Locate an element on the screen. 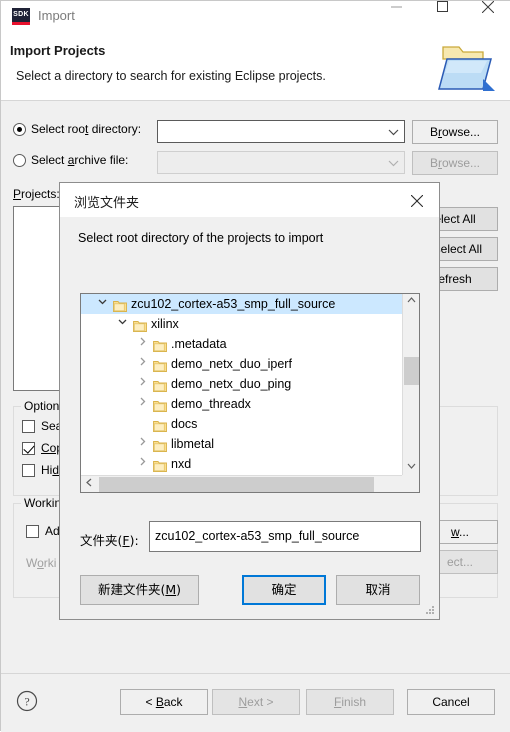  tree-item: demo_threadx is located at coordinates (242, 404).